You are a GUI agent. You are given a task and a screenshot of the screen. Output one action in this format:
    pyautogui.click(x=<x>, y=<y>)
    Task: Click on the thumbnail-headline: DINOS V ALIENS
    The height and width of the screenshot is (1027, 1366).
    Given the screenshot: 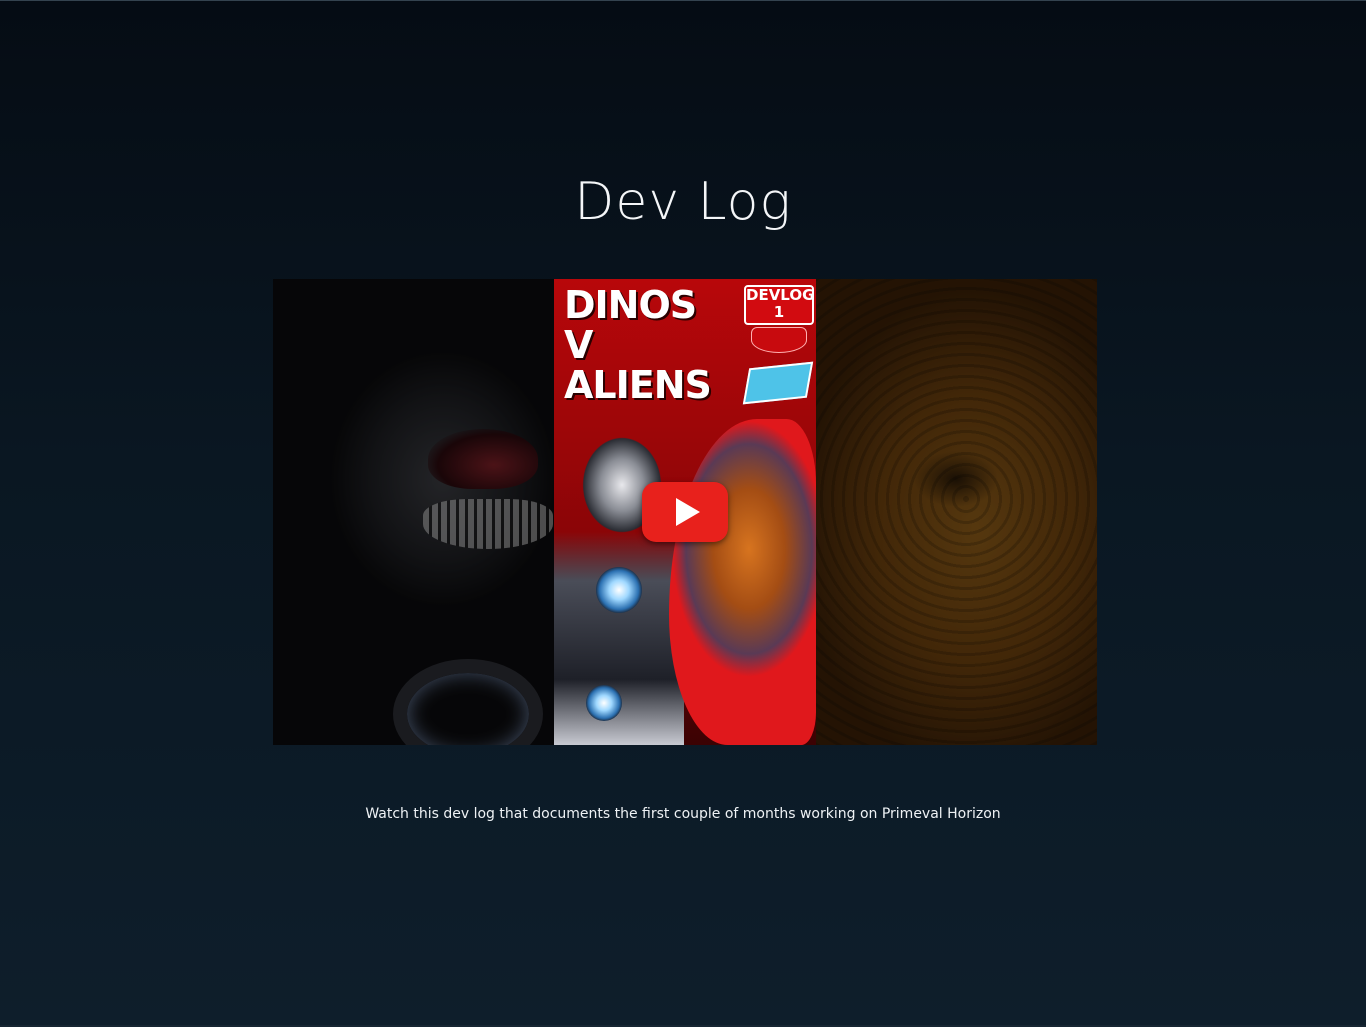 What is the action you would take?
    pyautogui.click(x=638, y=345)
    